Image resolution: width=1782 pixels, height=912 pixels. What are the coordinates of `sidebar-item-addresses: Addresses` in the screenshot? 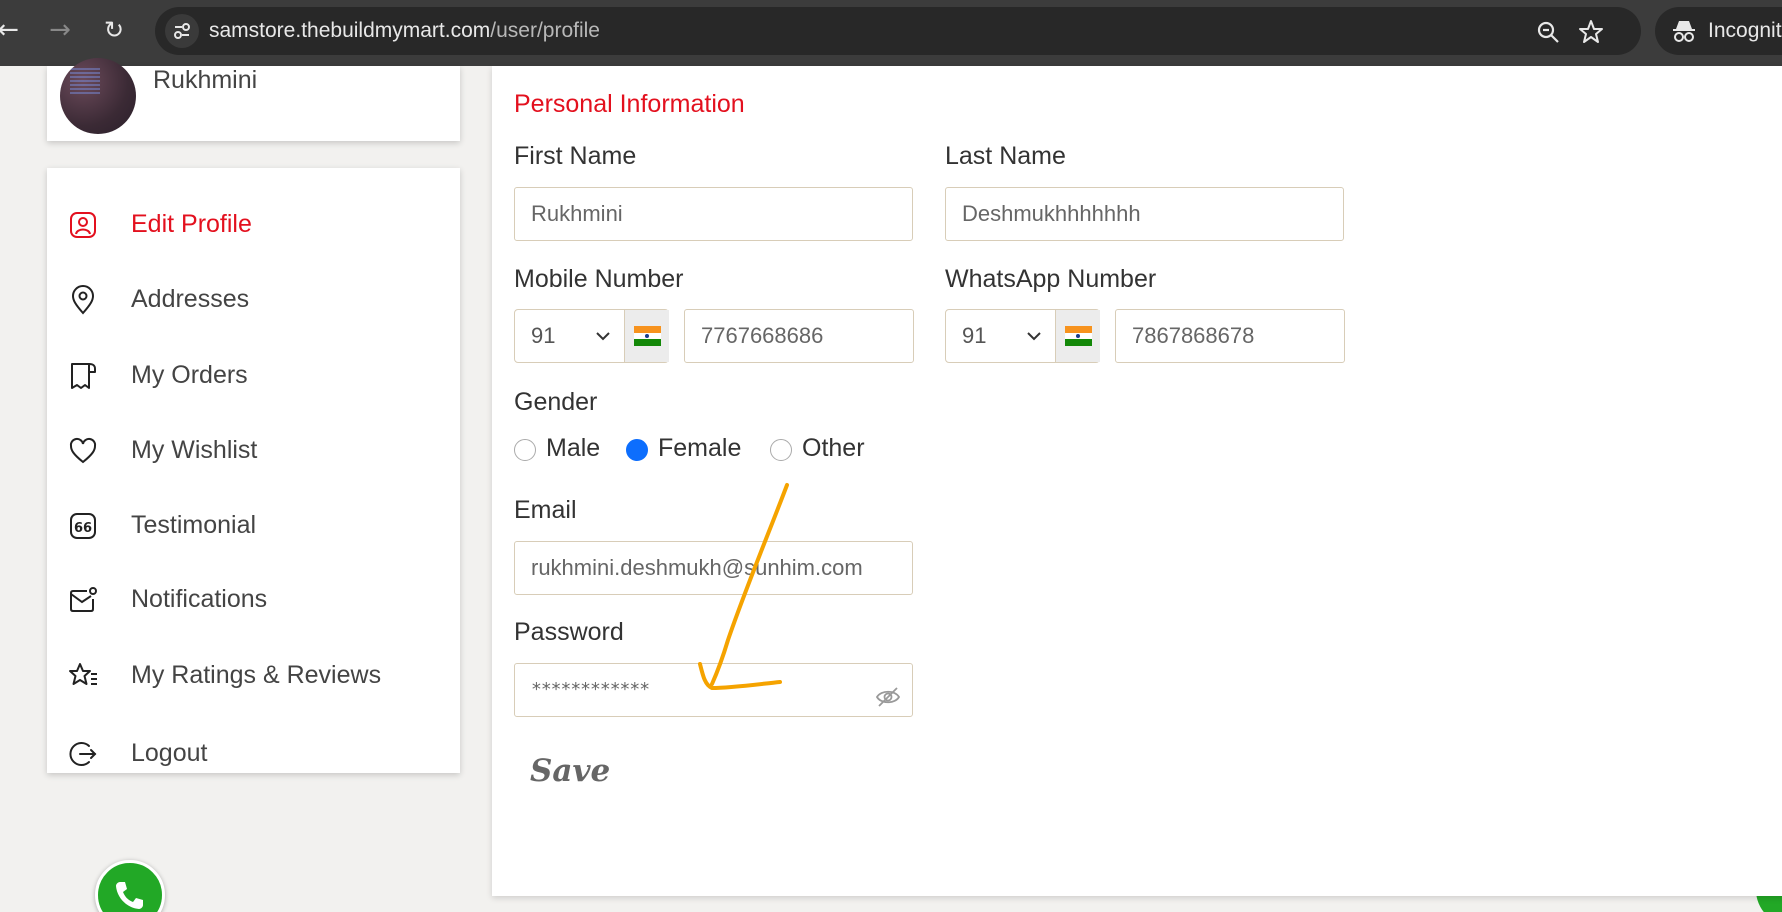 It's located at (253, 300).